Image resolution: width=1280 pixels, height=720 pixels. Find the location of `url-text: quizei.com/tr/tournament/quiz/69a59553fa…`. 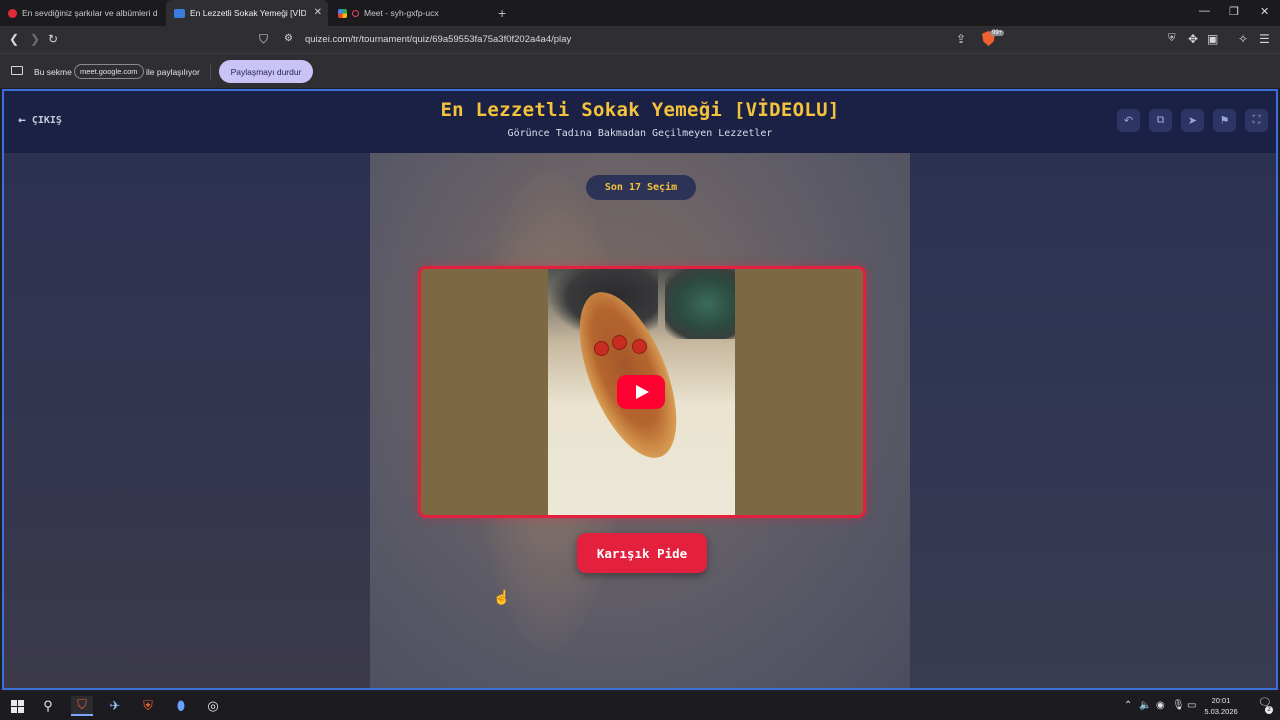

url-text: quizei.com/tr/tournament/quiz/69a59553fa… is located at coordinates (438, 39).